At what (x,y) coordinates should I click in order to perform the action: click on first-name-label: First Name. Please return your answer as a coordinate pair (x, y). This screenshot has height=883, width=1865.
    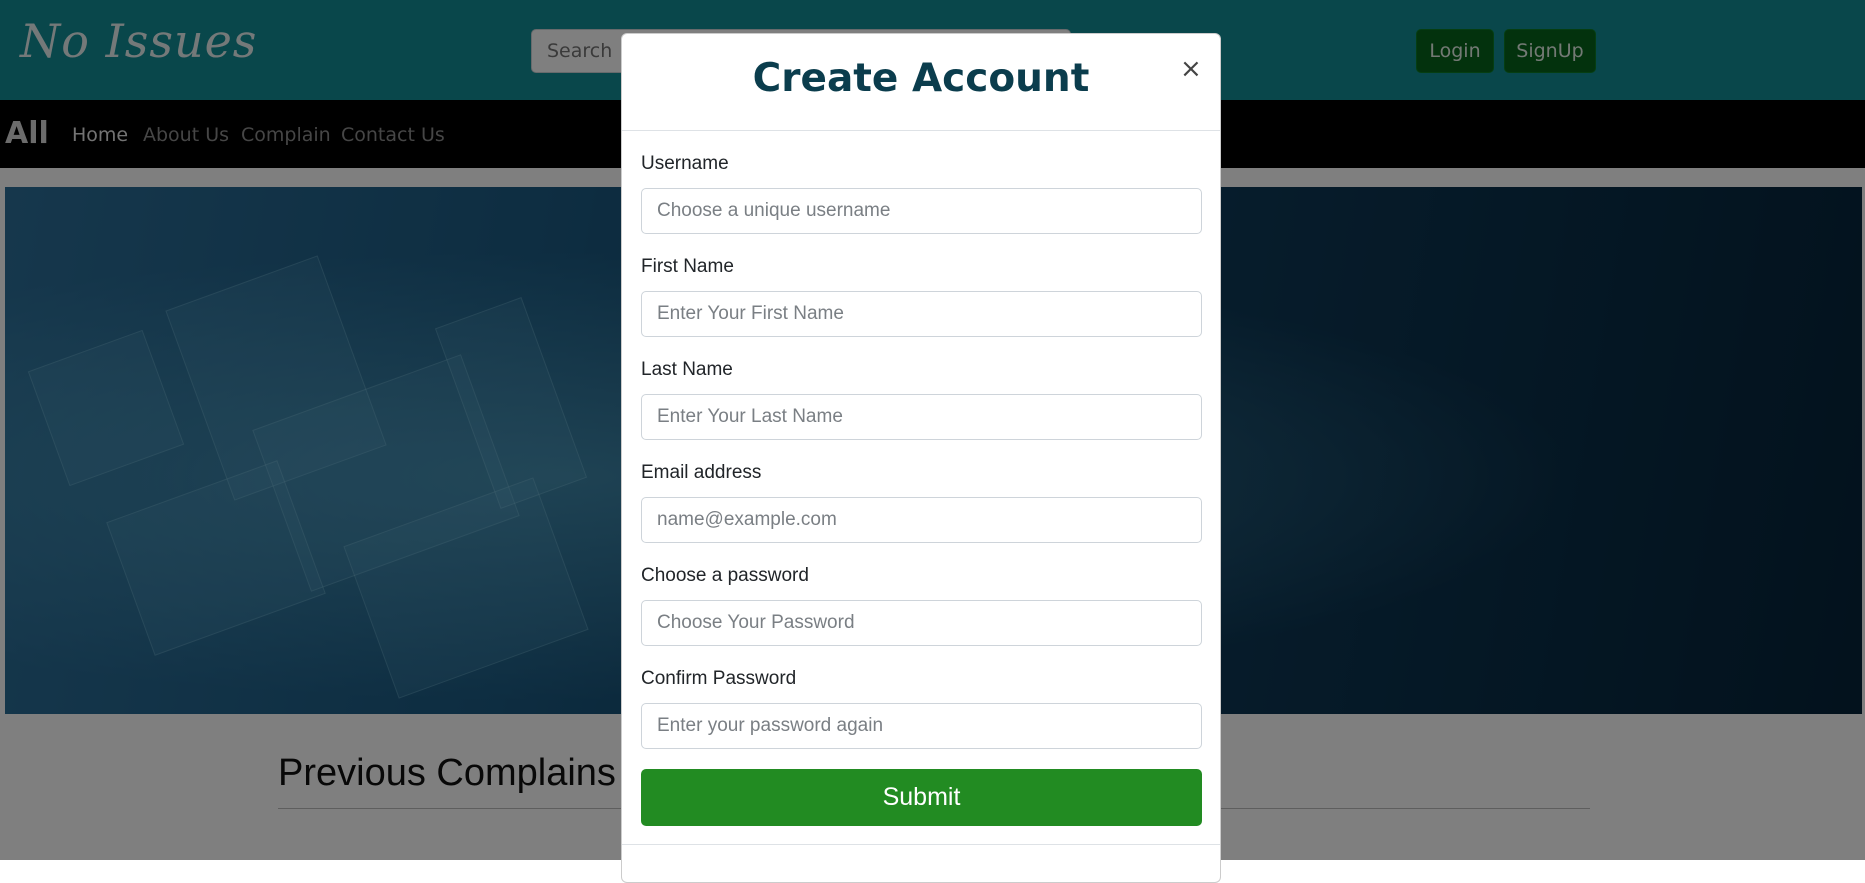
    Looking at the image, I should click on (687, 266).